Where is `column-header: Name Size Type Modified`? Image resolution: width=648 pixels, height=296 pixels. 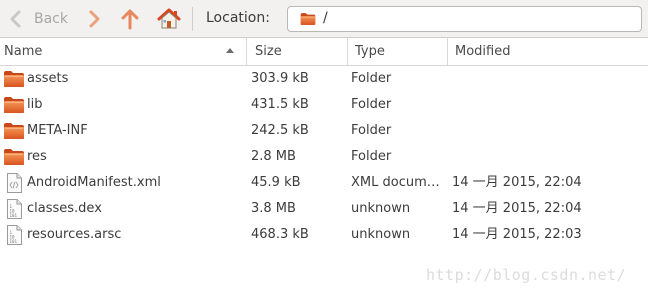
column-header: Name Size Type Modified is located at coordinates (324, 52).